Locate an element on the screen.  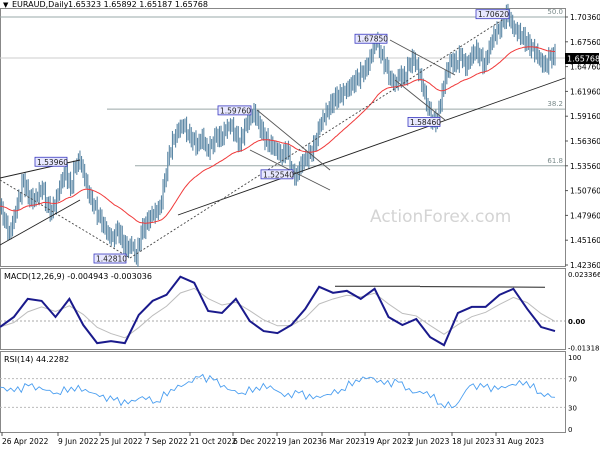
price-tick-label: 1.70360 is located at coordinates (585, 17).